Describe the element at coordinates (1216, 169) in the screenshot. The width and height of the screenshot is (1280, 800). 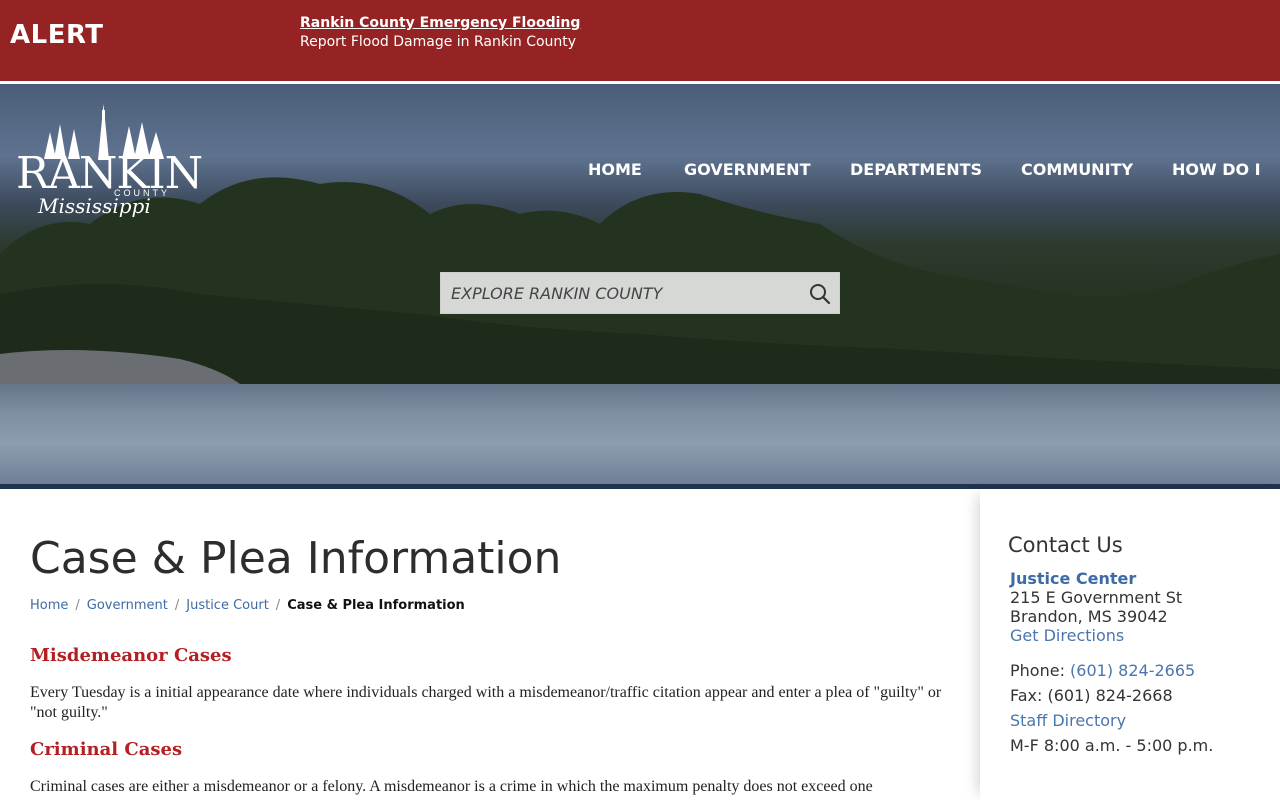
I see `nav-how-do-i: HOW DO I` at that location.